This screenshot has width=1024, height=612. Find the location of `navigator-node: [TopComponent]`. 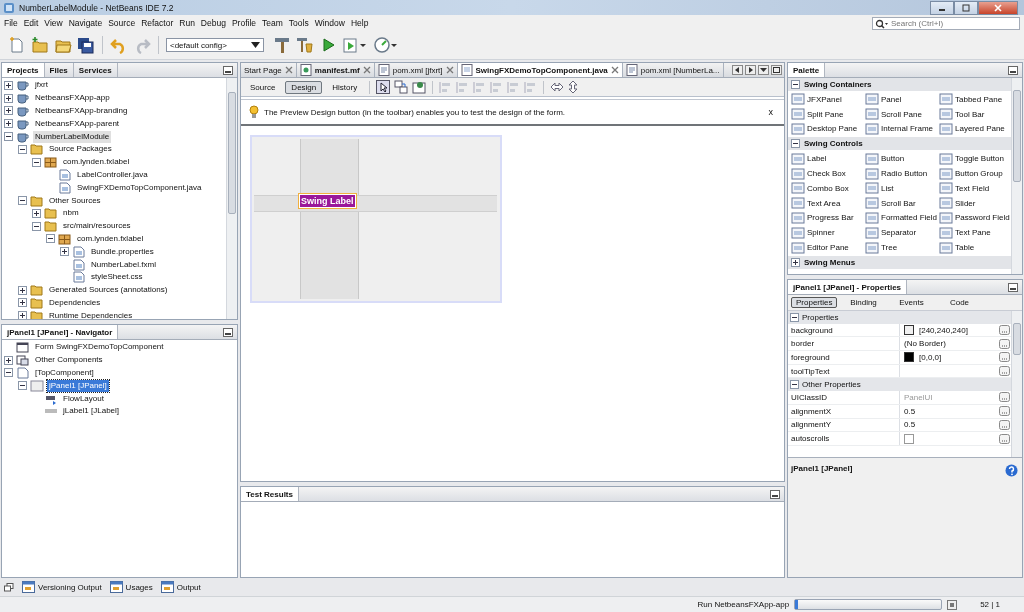

navigator-node: [TopComponent] is located at coordinates (64, 373).